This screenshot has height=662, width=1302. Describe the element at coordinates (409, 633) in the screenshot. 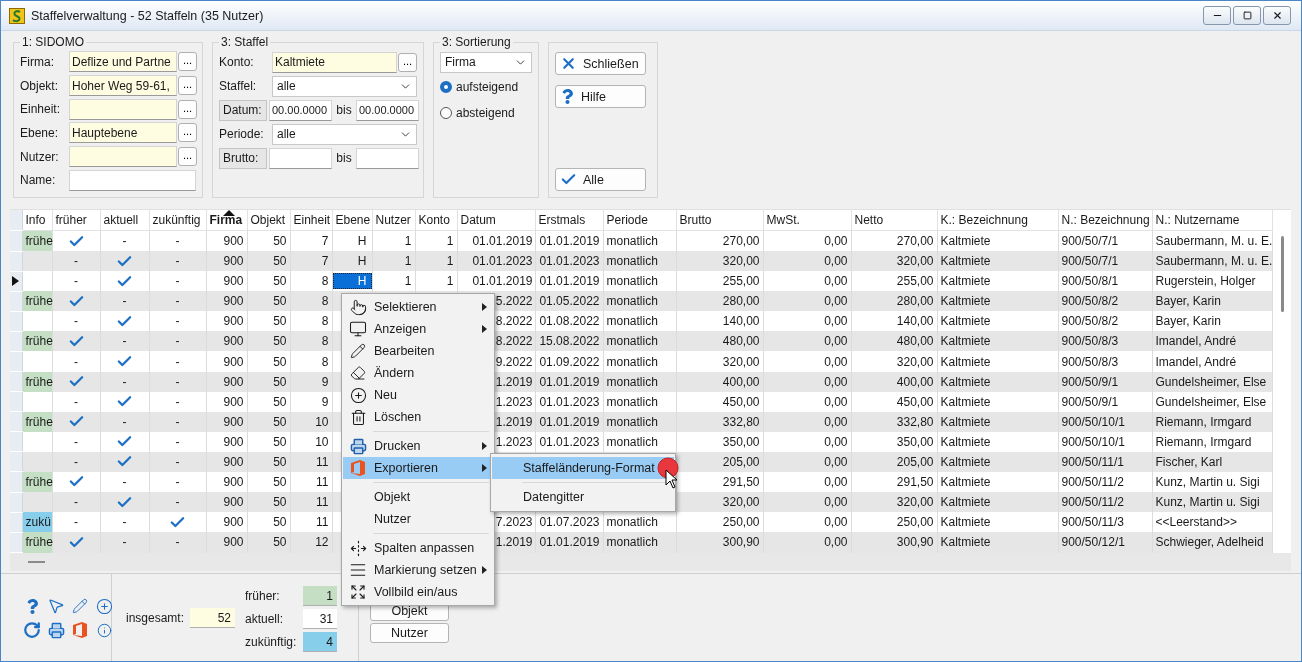

I see `filter-button: Nutzer` at that location.